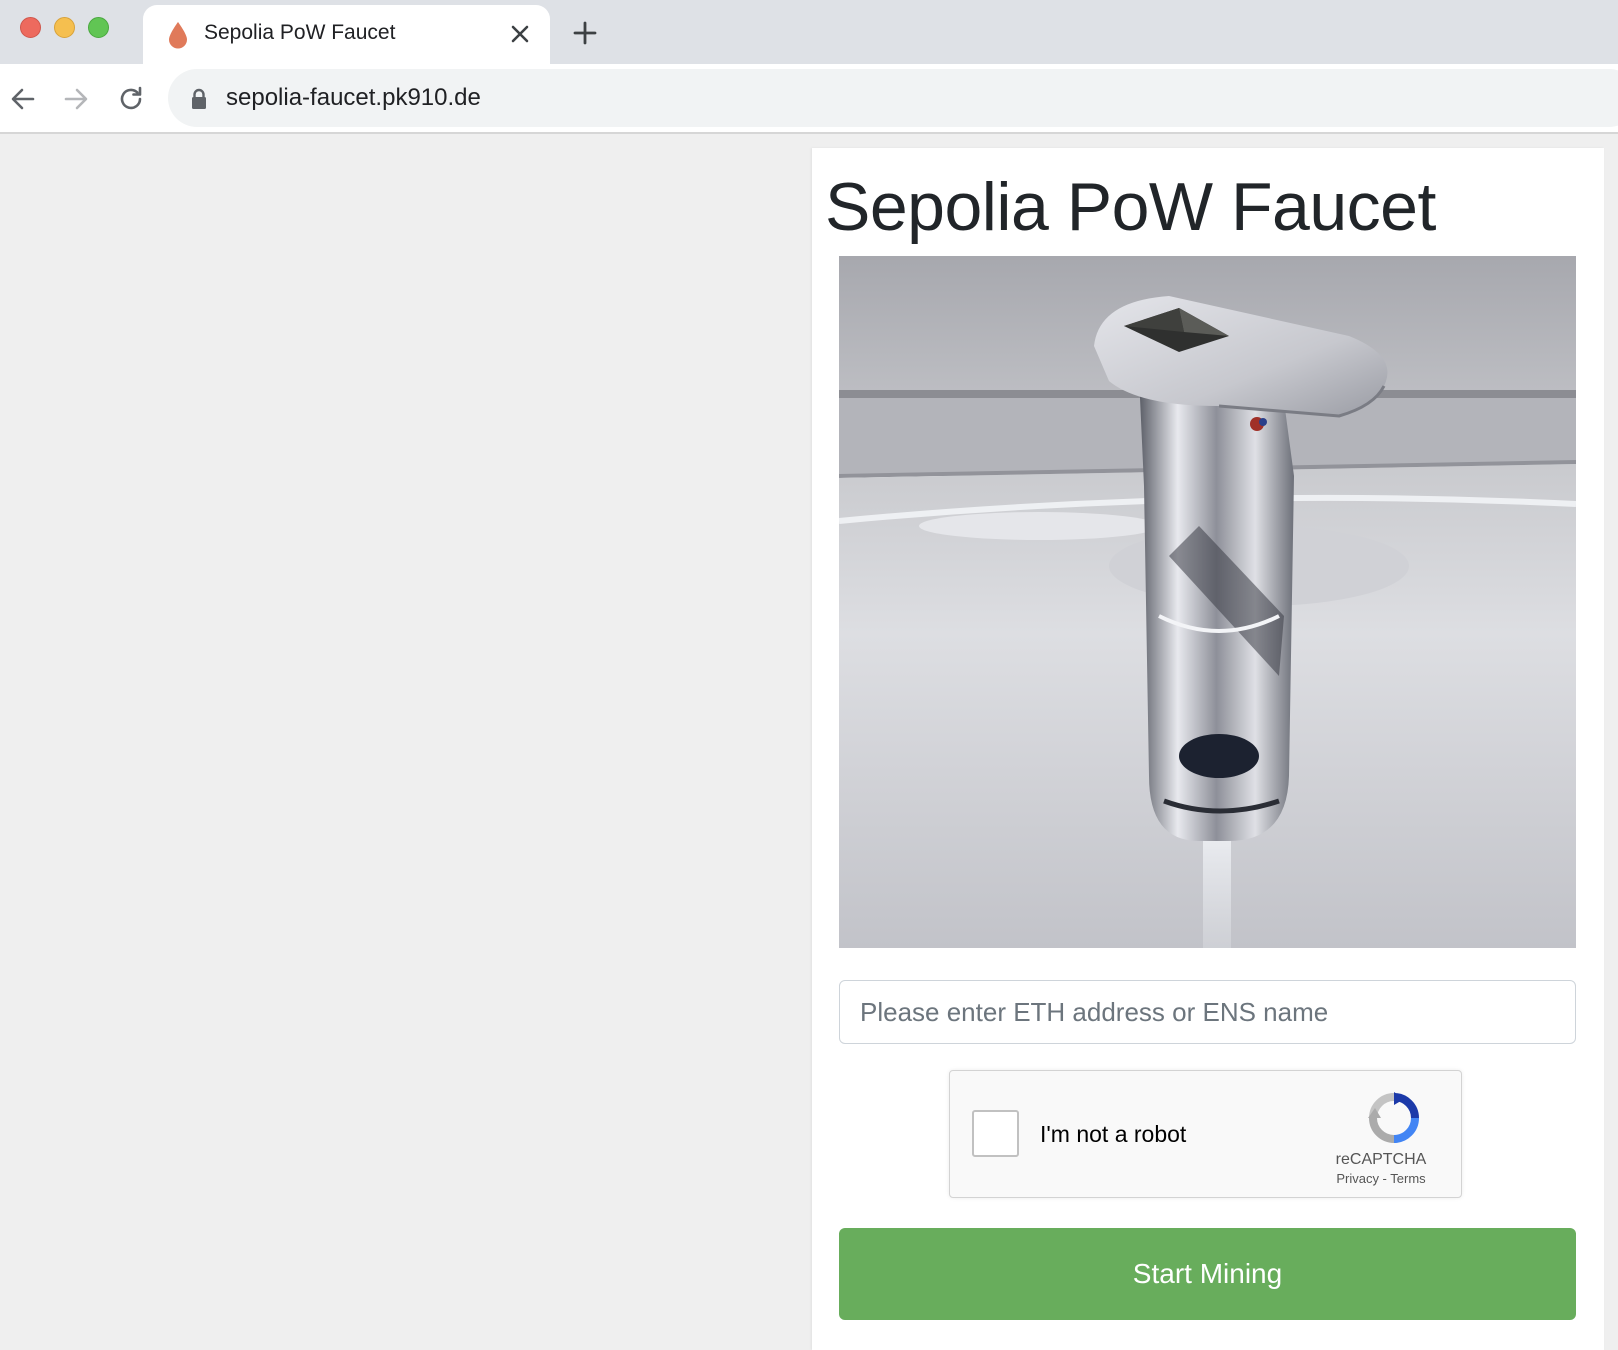 The height and width of the screenshot is (1350, 1618). Describe the element at coordinates (353, 98) in the screenshot. I see `url-text: sepolia-faucet.pk910.de` at that location.